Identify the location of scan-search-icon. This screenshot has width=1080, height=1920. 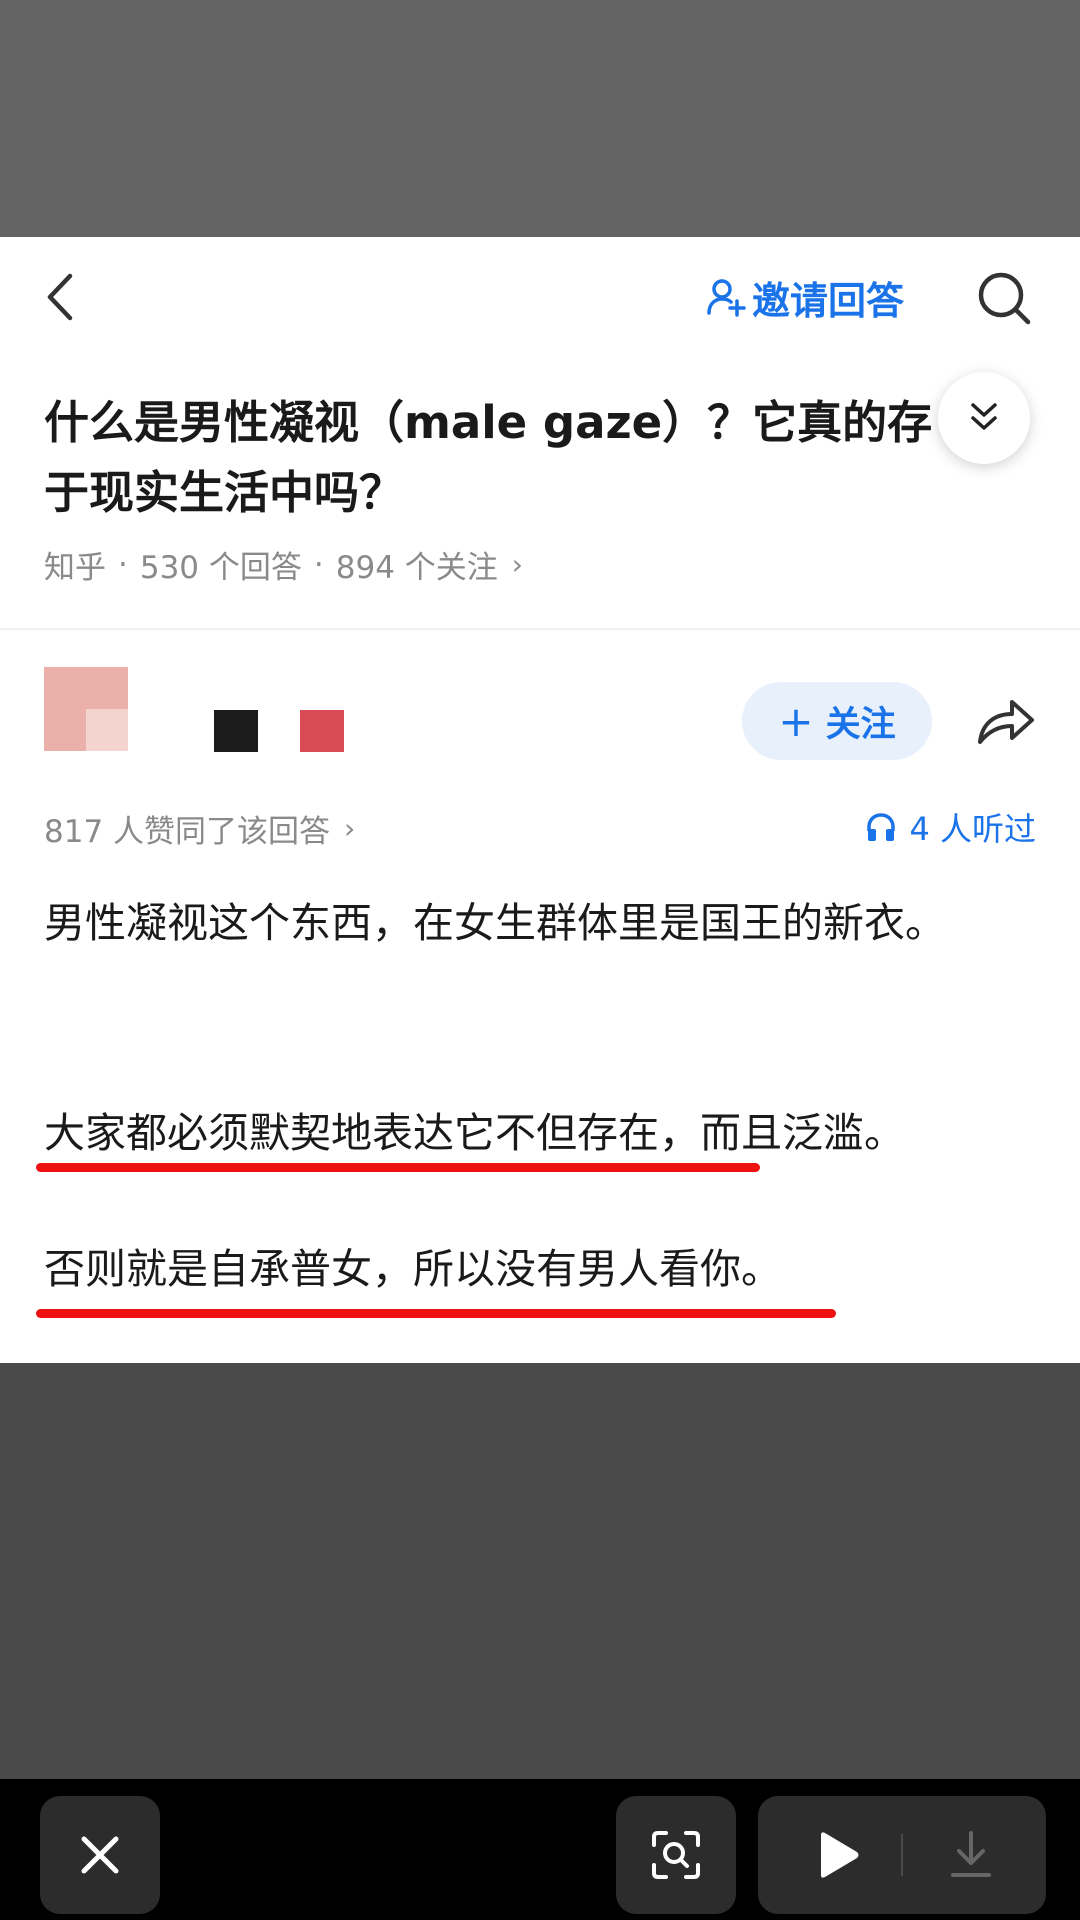
(676, 1855).